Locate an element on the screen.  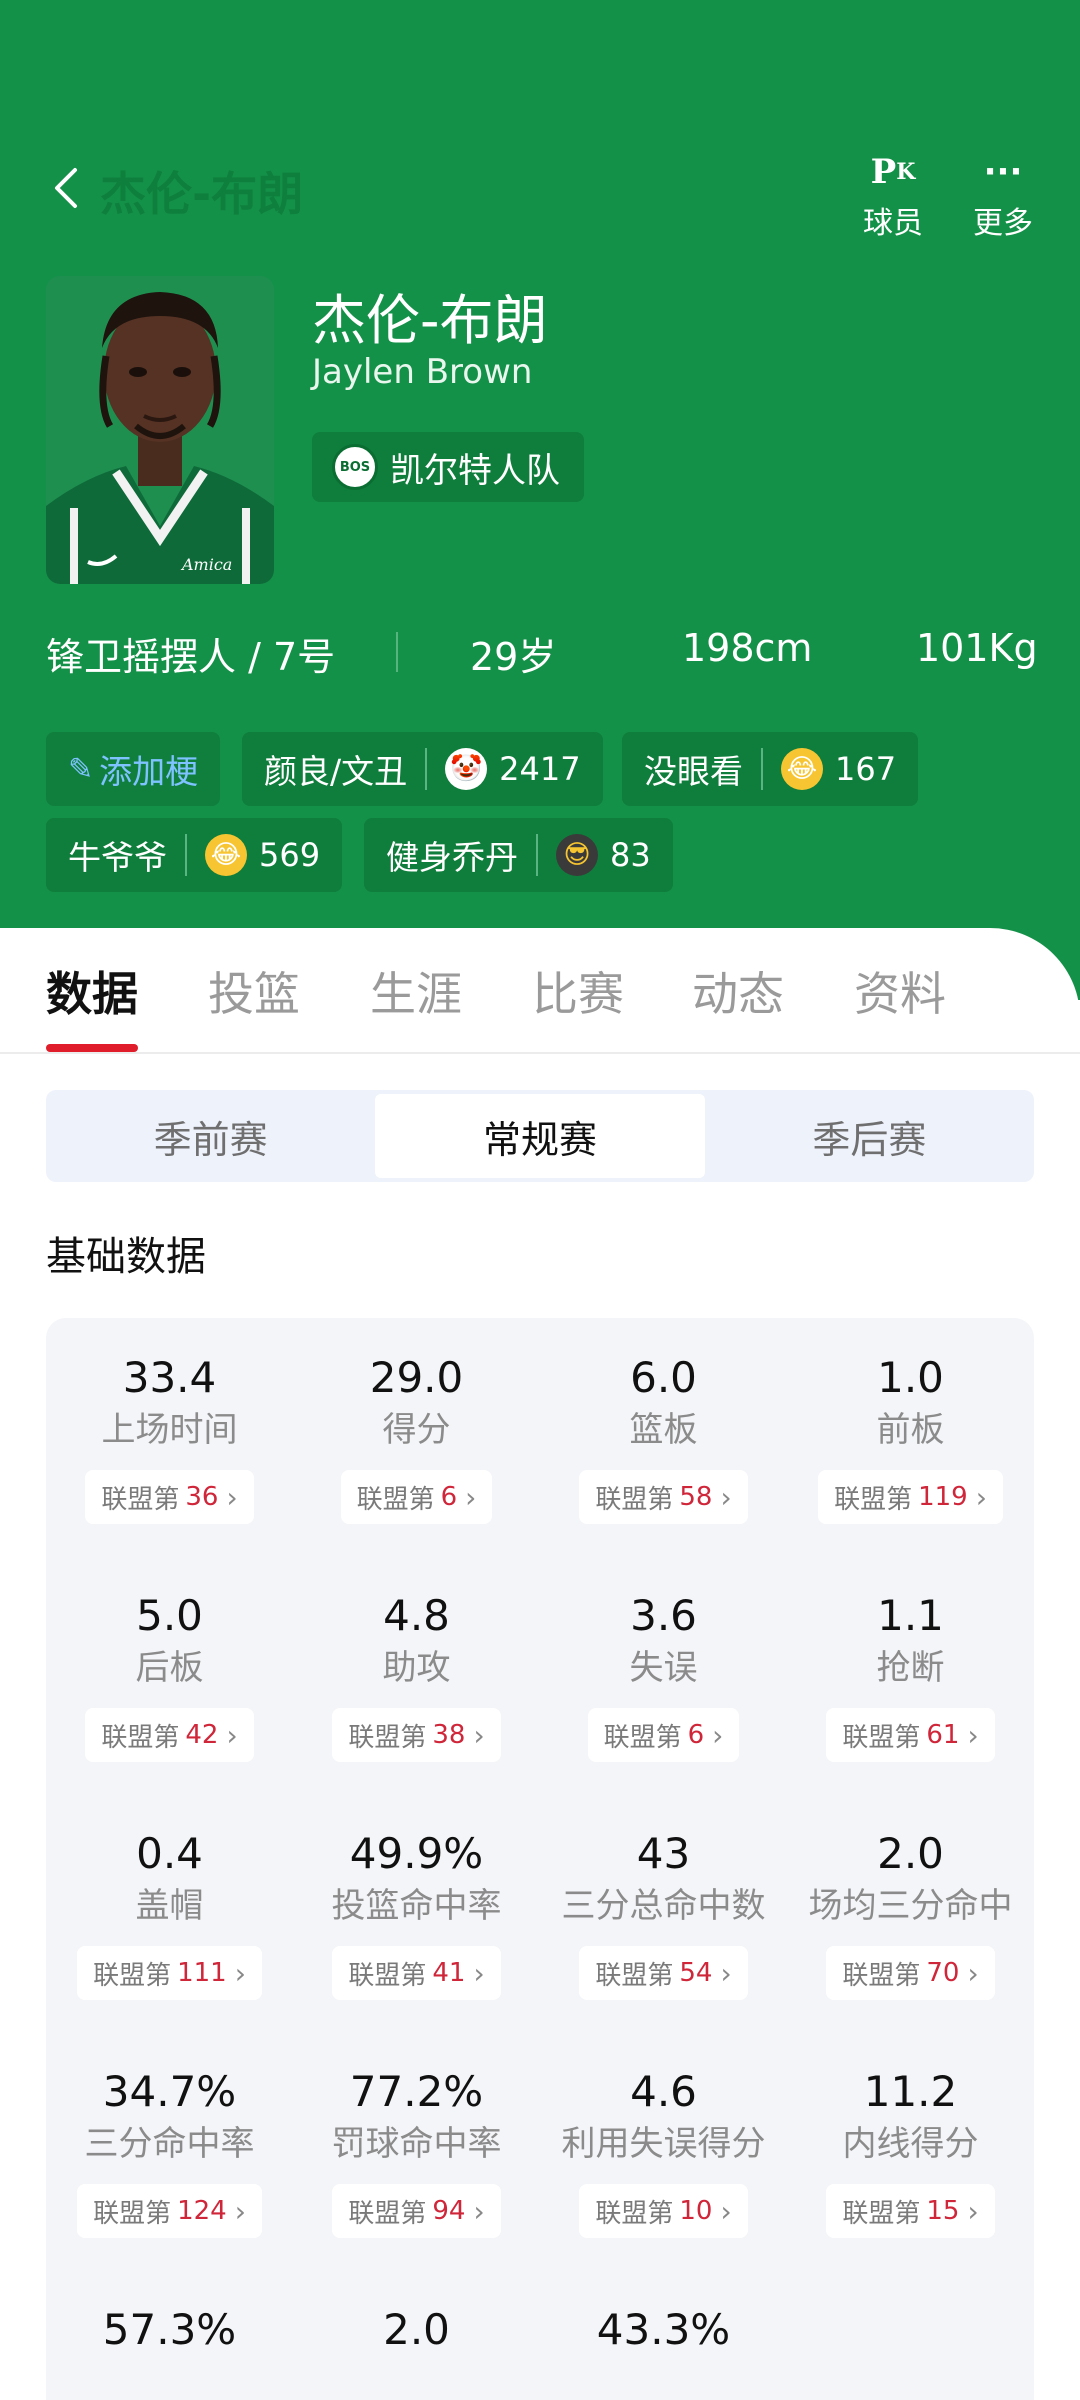
tab-indicator is located at coordinates (92, 1048).